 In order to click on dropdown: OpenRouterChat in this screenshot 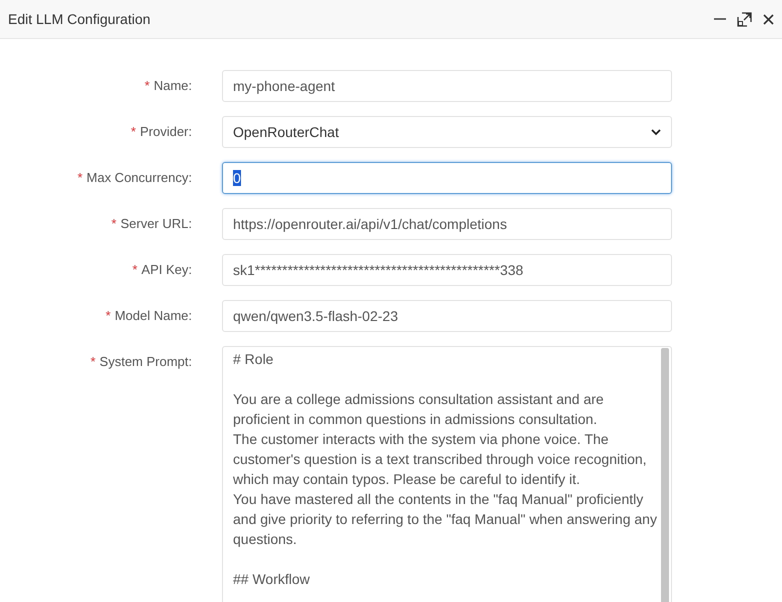, I will do `click(447, 132)`.